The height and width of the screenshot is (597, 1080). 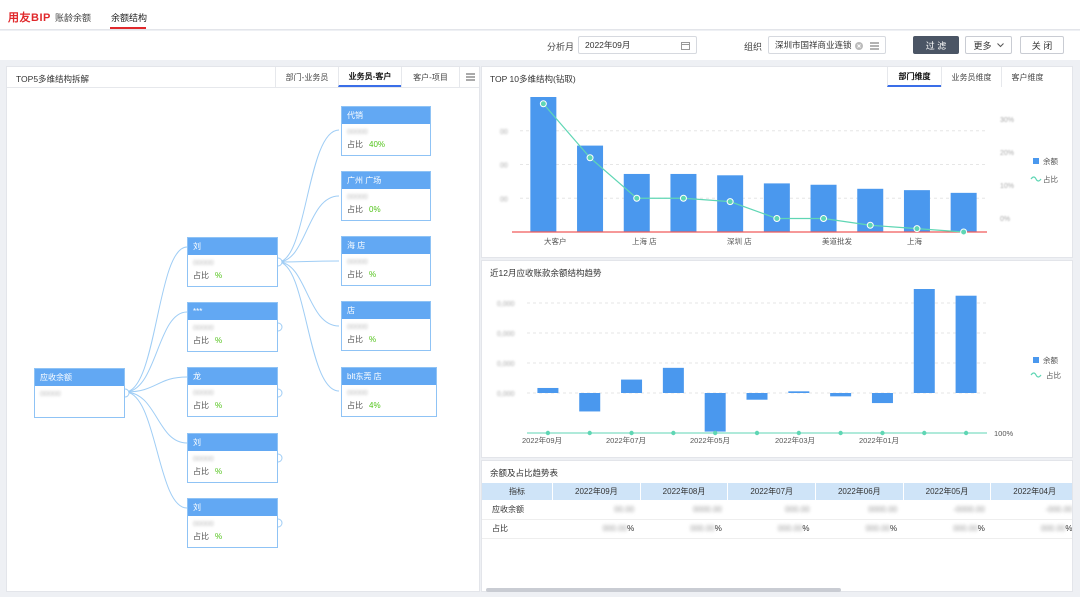 What do you see at coordinates (879, 440) in the screenshot?
I see `x-tick-label: 2022年01月` at bounding box center [879, 440].